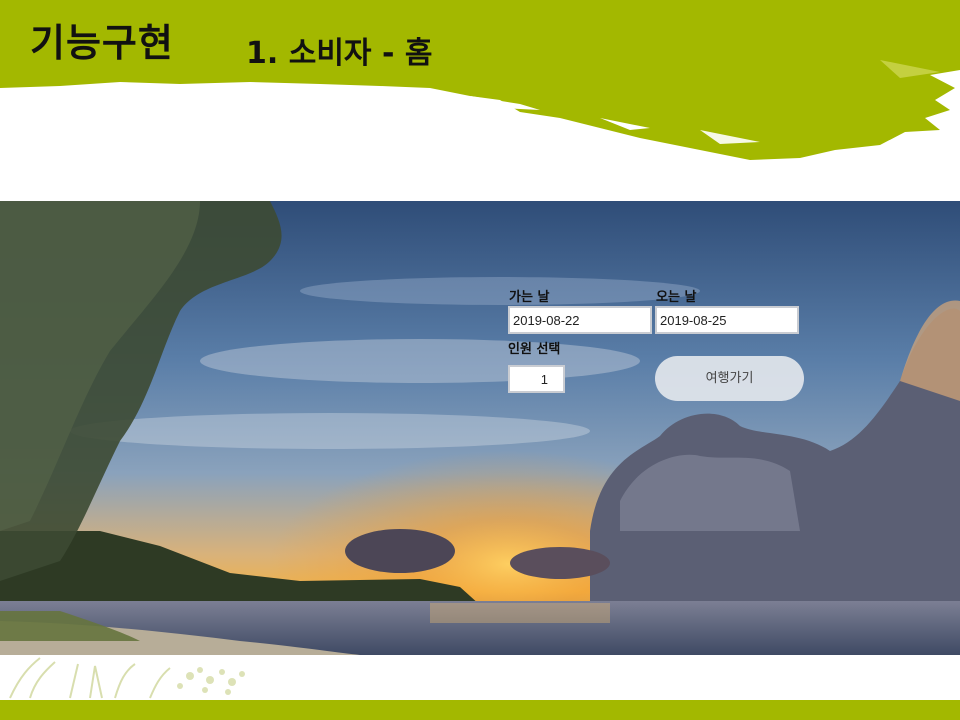 The height and width of the screenshot is (720, 960). Describe the element at coordinates (729, 378) in the screenshot. I see `go-travel-button: 여행가기` at that location.